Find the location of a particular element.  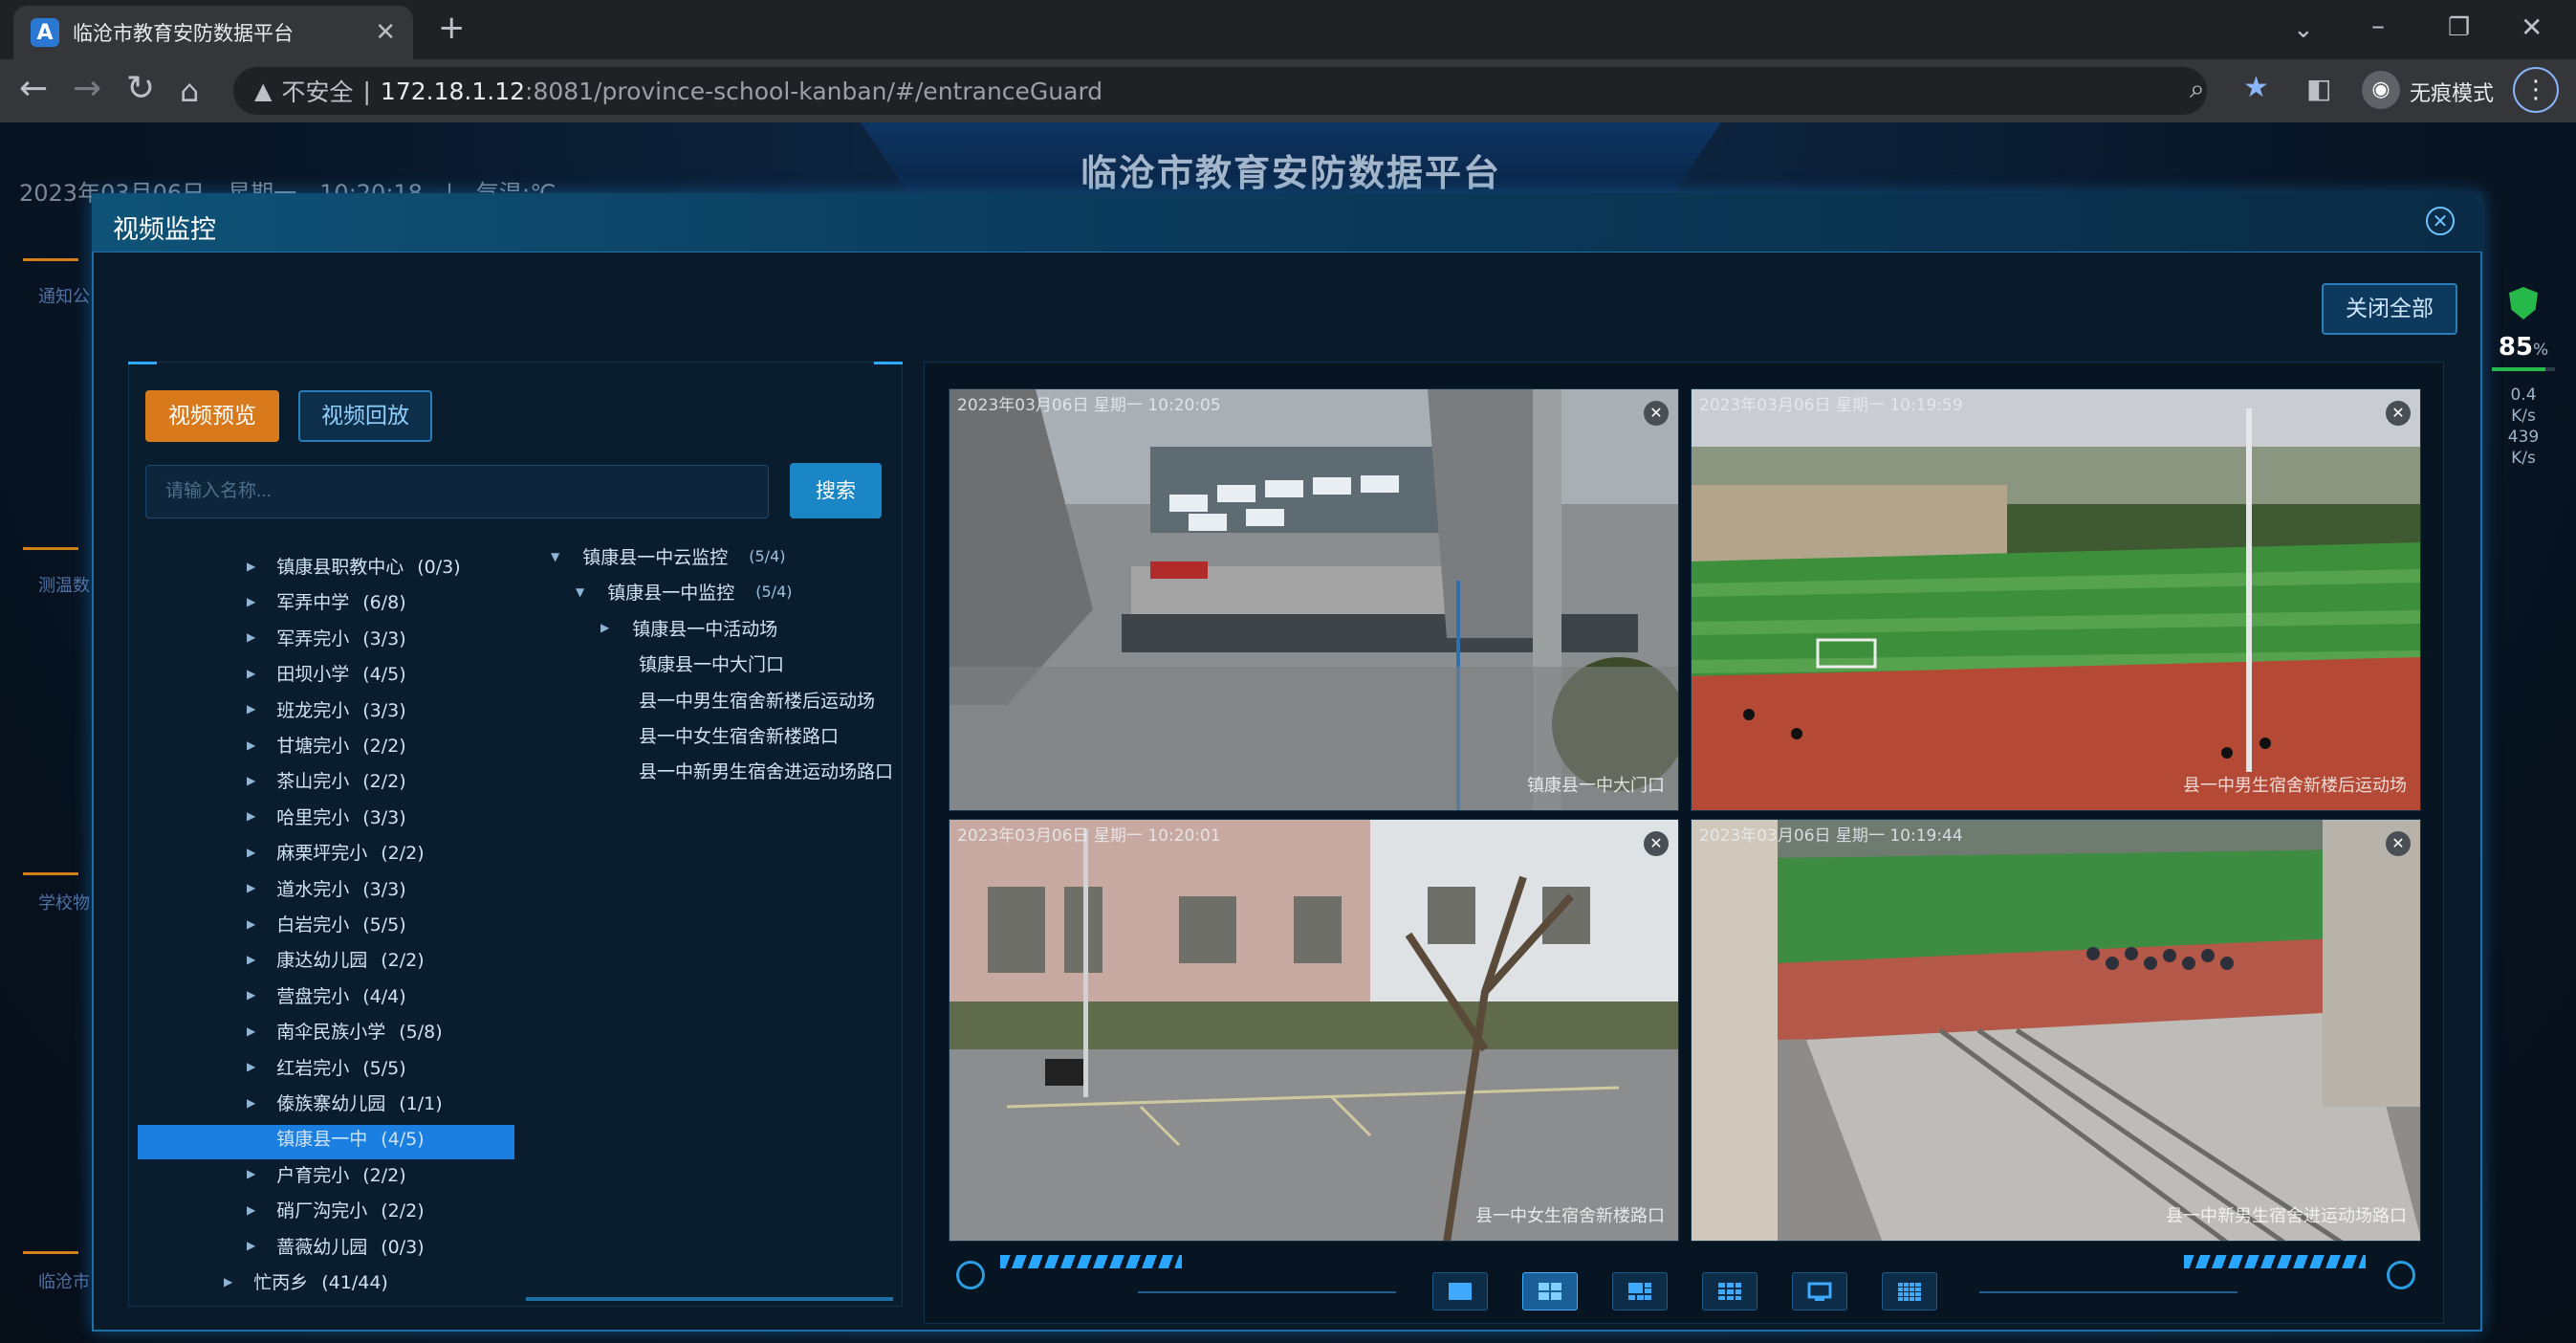

tree-node: ▶ 硝厂沟完小 (2/2) is located at coordinates (336, 1209).